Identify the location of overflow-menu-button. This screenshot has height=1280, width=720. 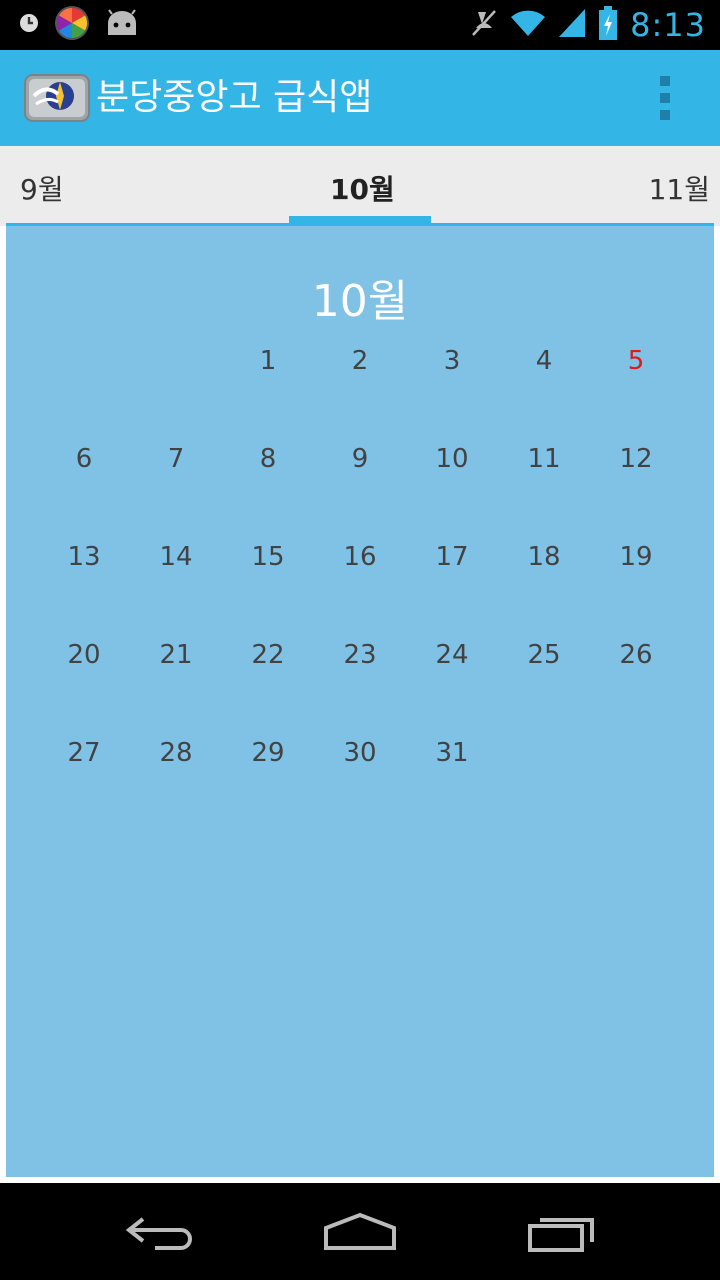
(665, 98).